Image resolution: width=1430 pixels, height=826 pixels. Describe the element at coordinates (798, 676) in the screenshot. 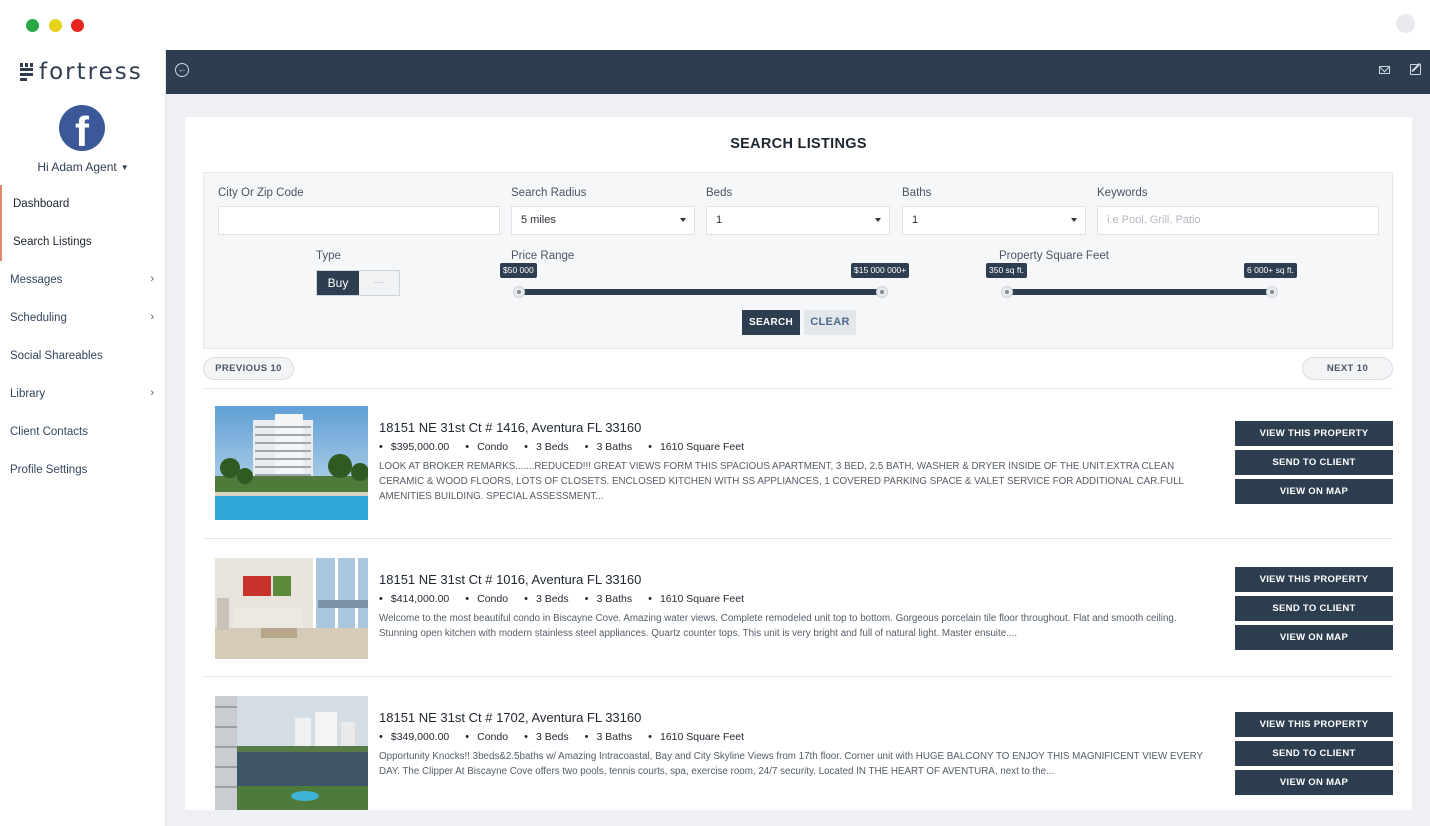

I see `divider` at that location.